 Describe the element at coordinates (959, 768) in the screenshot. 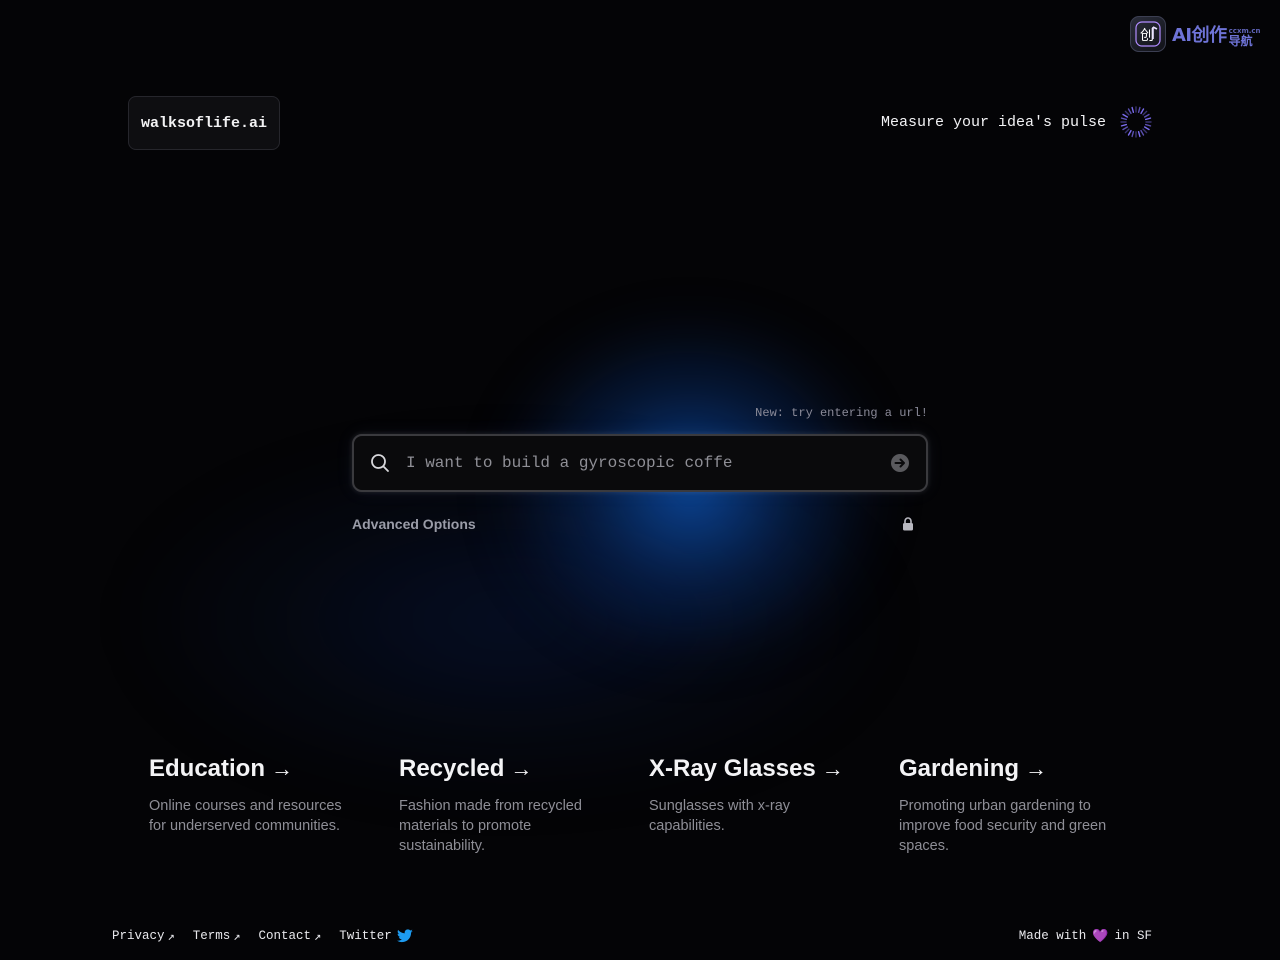

I see `idea-card-title-text: Gardening` at that location.